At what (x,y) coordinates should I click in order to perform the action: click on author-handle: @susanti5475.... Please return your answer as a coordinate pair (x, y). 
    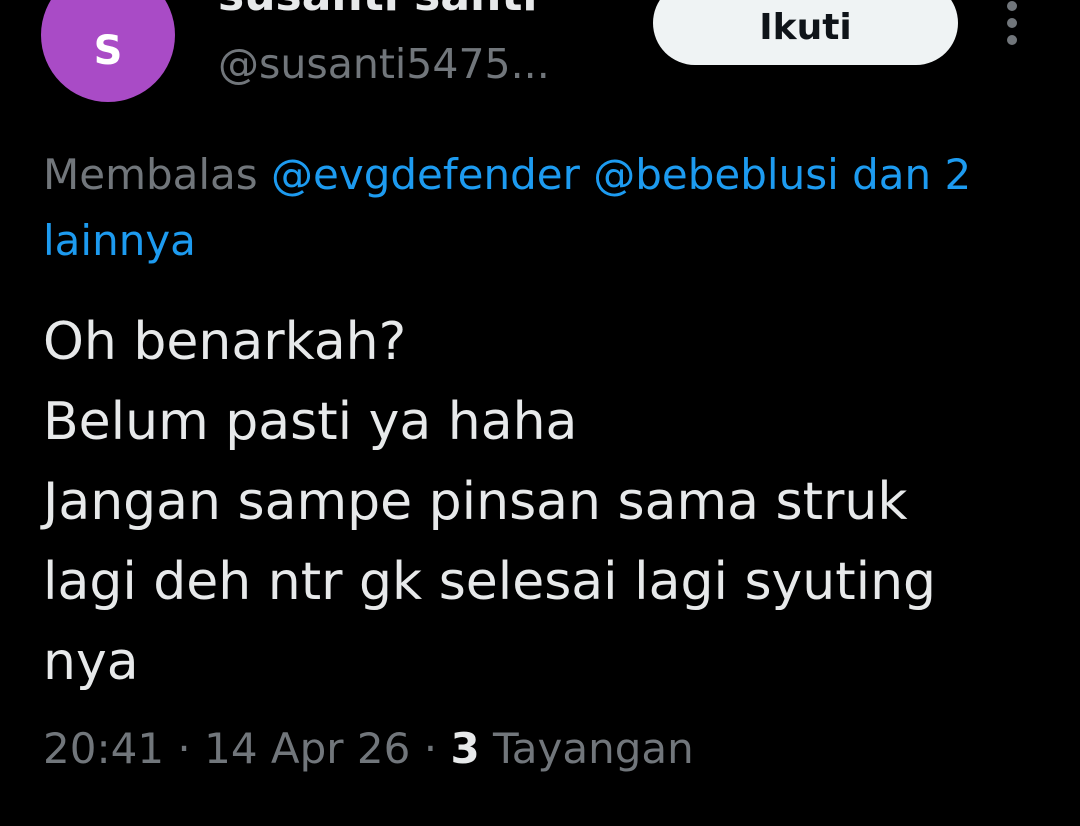
    Looking at the image, I should click on (384, 64).